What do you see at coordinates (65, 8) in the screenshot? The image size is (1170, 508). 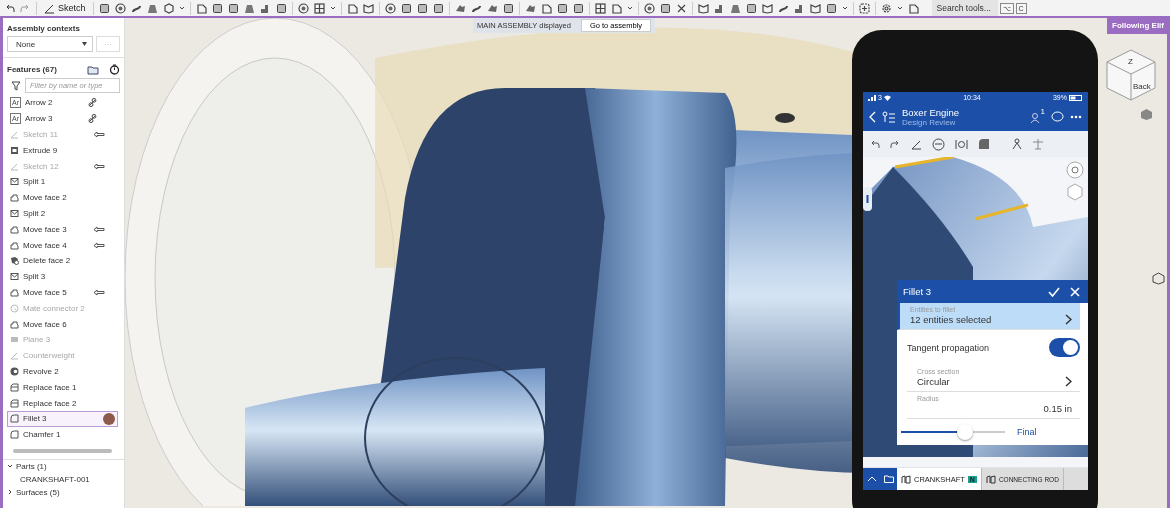 I see `sketch-button: Sketch` at bounding box center [65, 8].